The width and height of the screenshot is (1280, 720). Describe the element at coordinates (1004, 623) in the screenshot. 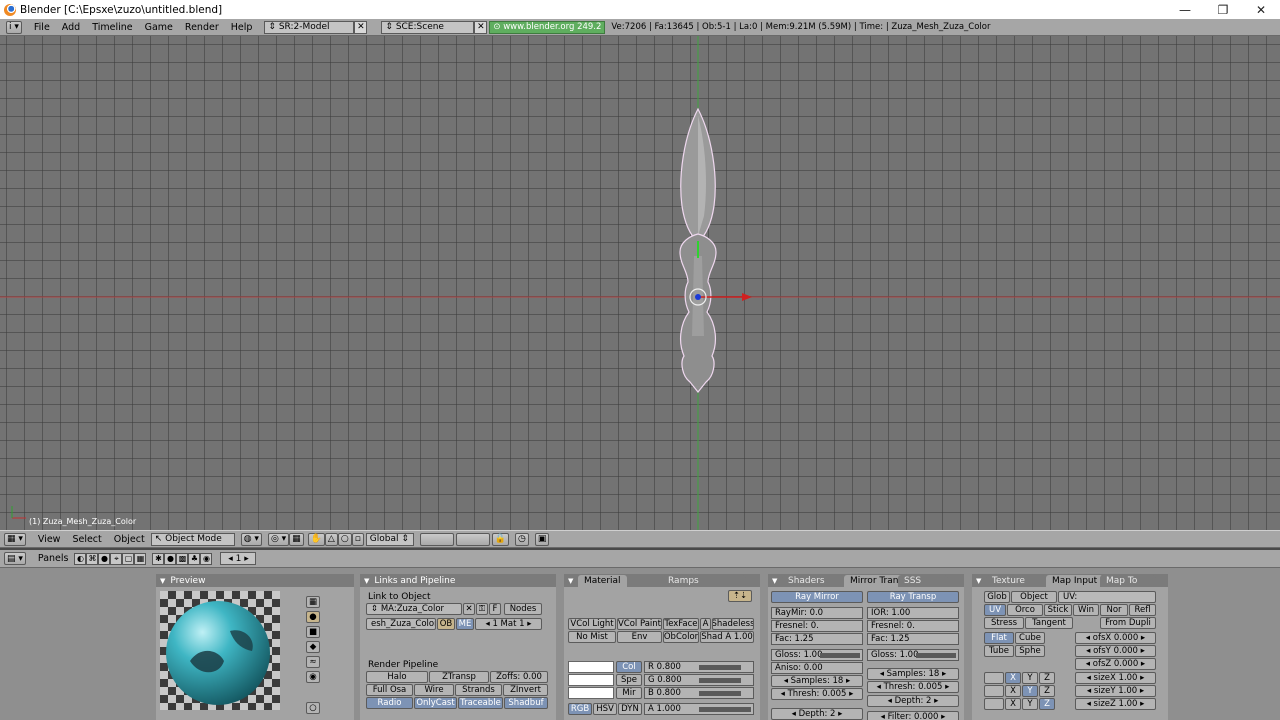

I see `stress-button: Stress` at that location.